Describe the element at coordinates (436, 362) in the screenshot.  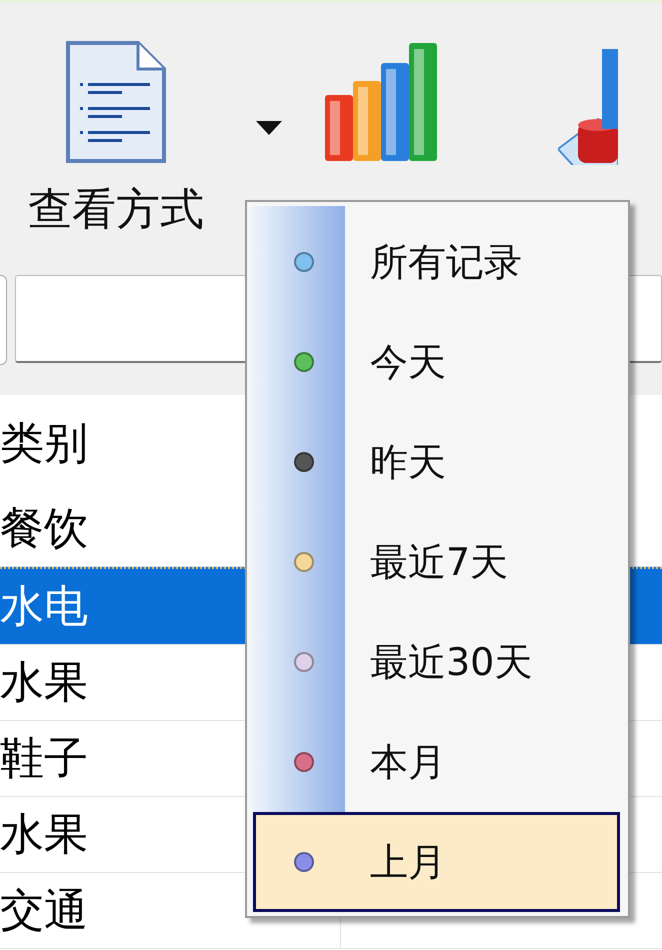
I see `menu-item: 今天` at that location.